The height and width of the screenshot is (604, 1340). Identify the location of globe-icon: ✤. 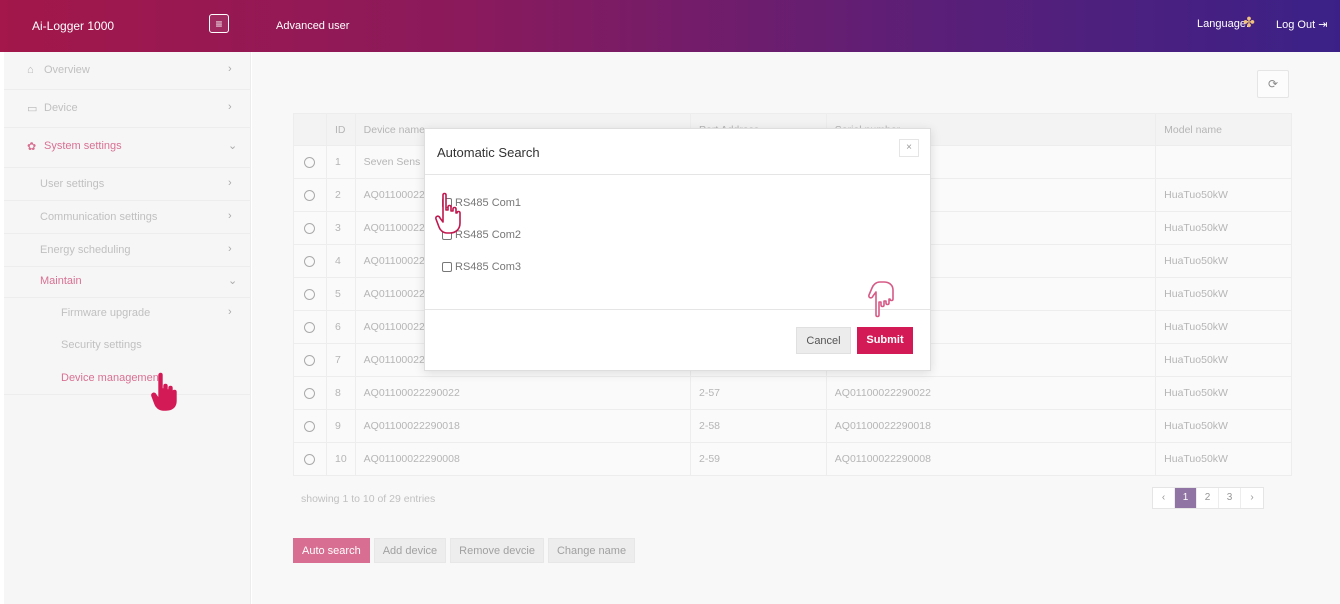
(1249, 22).